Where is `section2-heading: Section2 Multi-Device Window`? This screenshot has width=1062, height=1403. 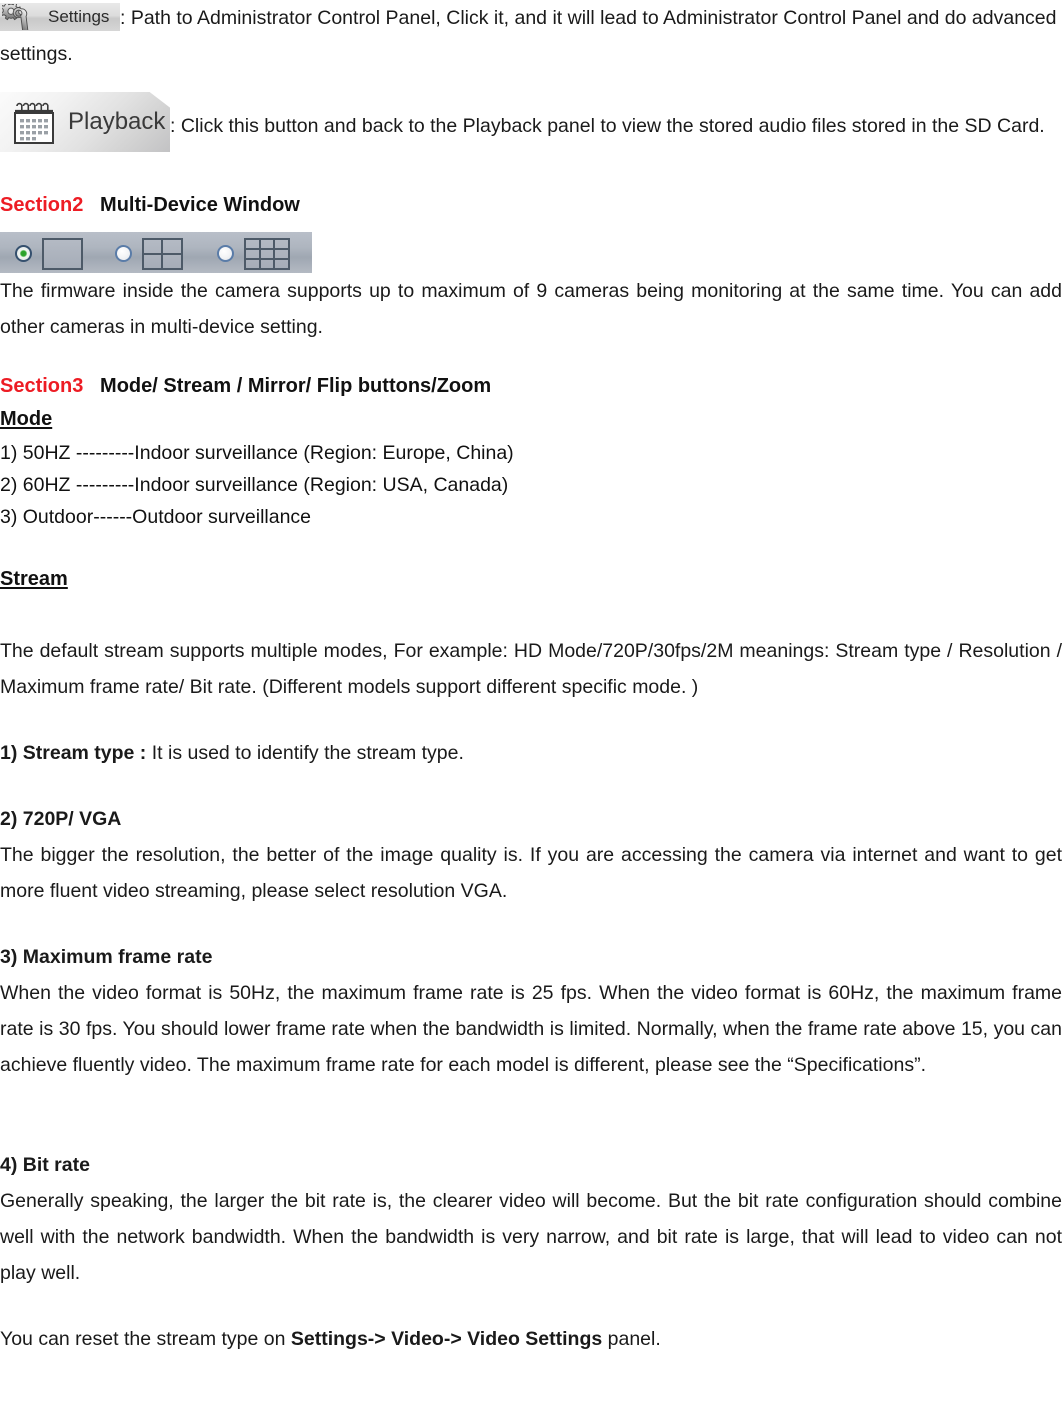
section2-heading: Section2 Multi-Device Window is located at coordinates (531, 205).